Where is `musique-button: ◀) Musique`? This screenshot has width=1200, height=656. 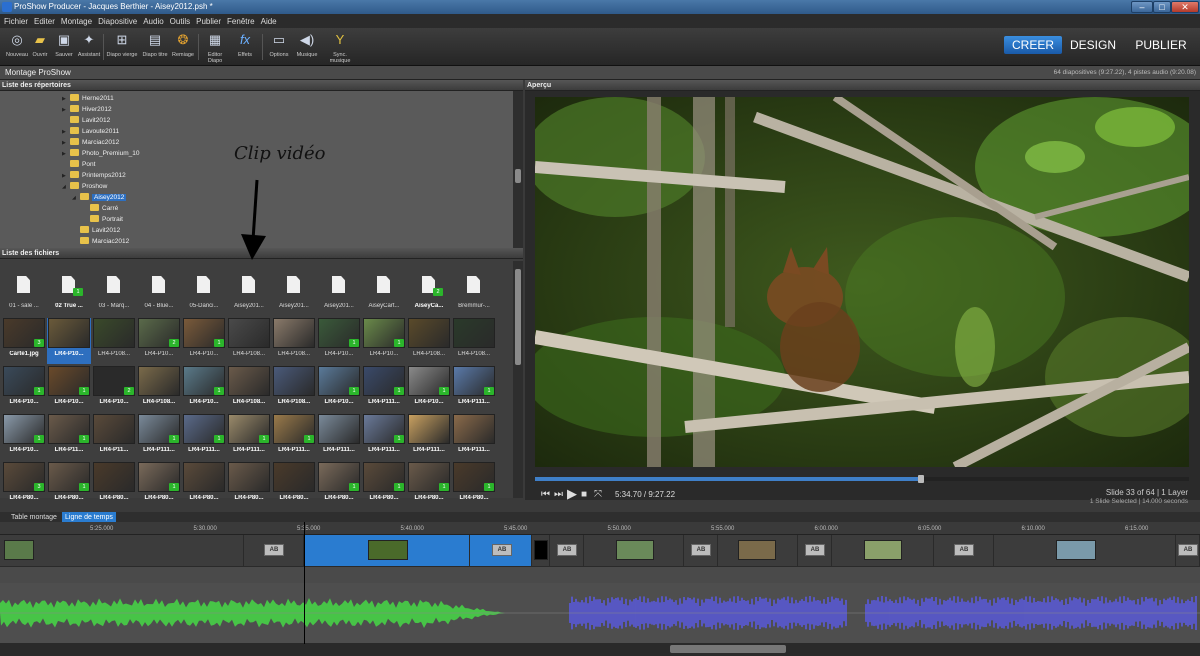 musique-button: ◀) Musique is located at coordinates (307, 44).